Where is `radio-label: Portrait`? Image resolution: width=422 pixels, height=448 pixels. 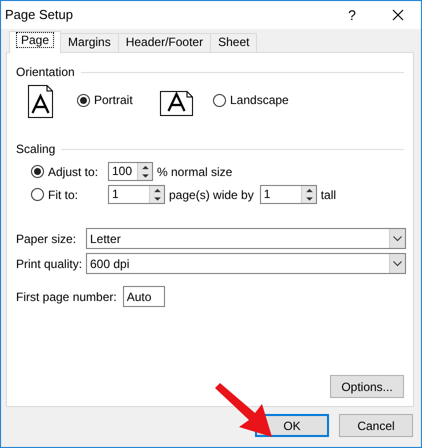 radio-label: Portrait is located at coordinates (113, 100).